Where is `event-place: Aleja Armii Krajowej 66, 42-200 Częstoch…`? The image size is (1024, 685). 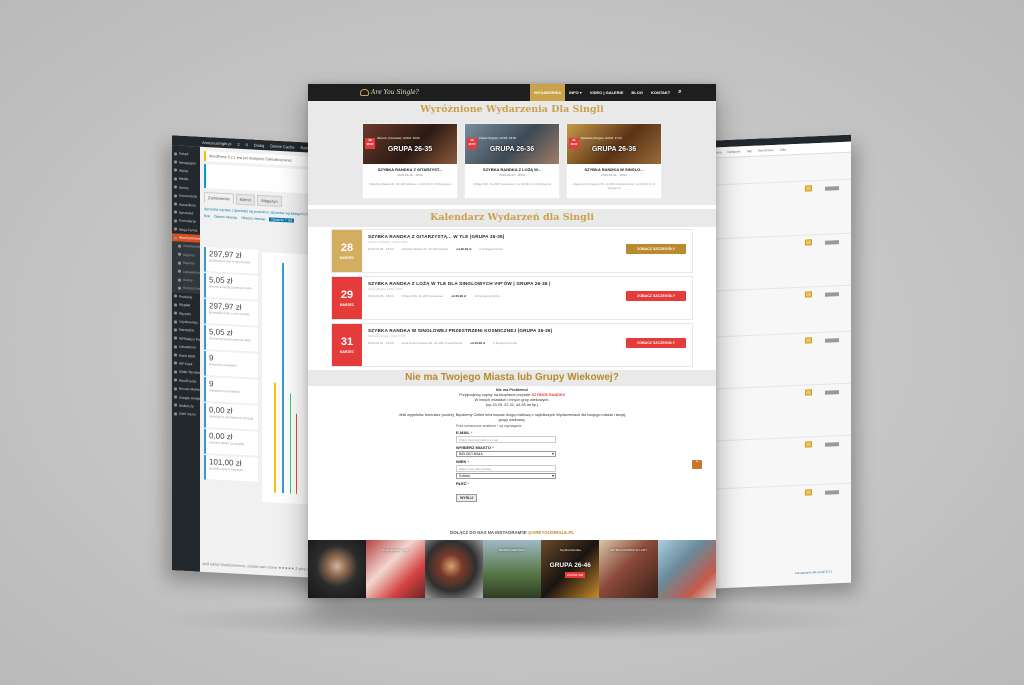
event-place: Aleja Armii Krajowej 66, 42-200 Częstoch… is located at coordinates (432, 342).